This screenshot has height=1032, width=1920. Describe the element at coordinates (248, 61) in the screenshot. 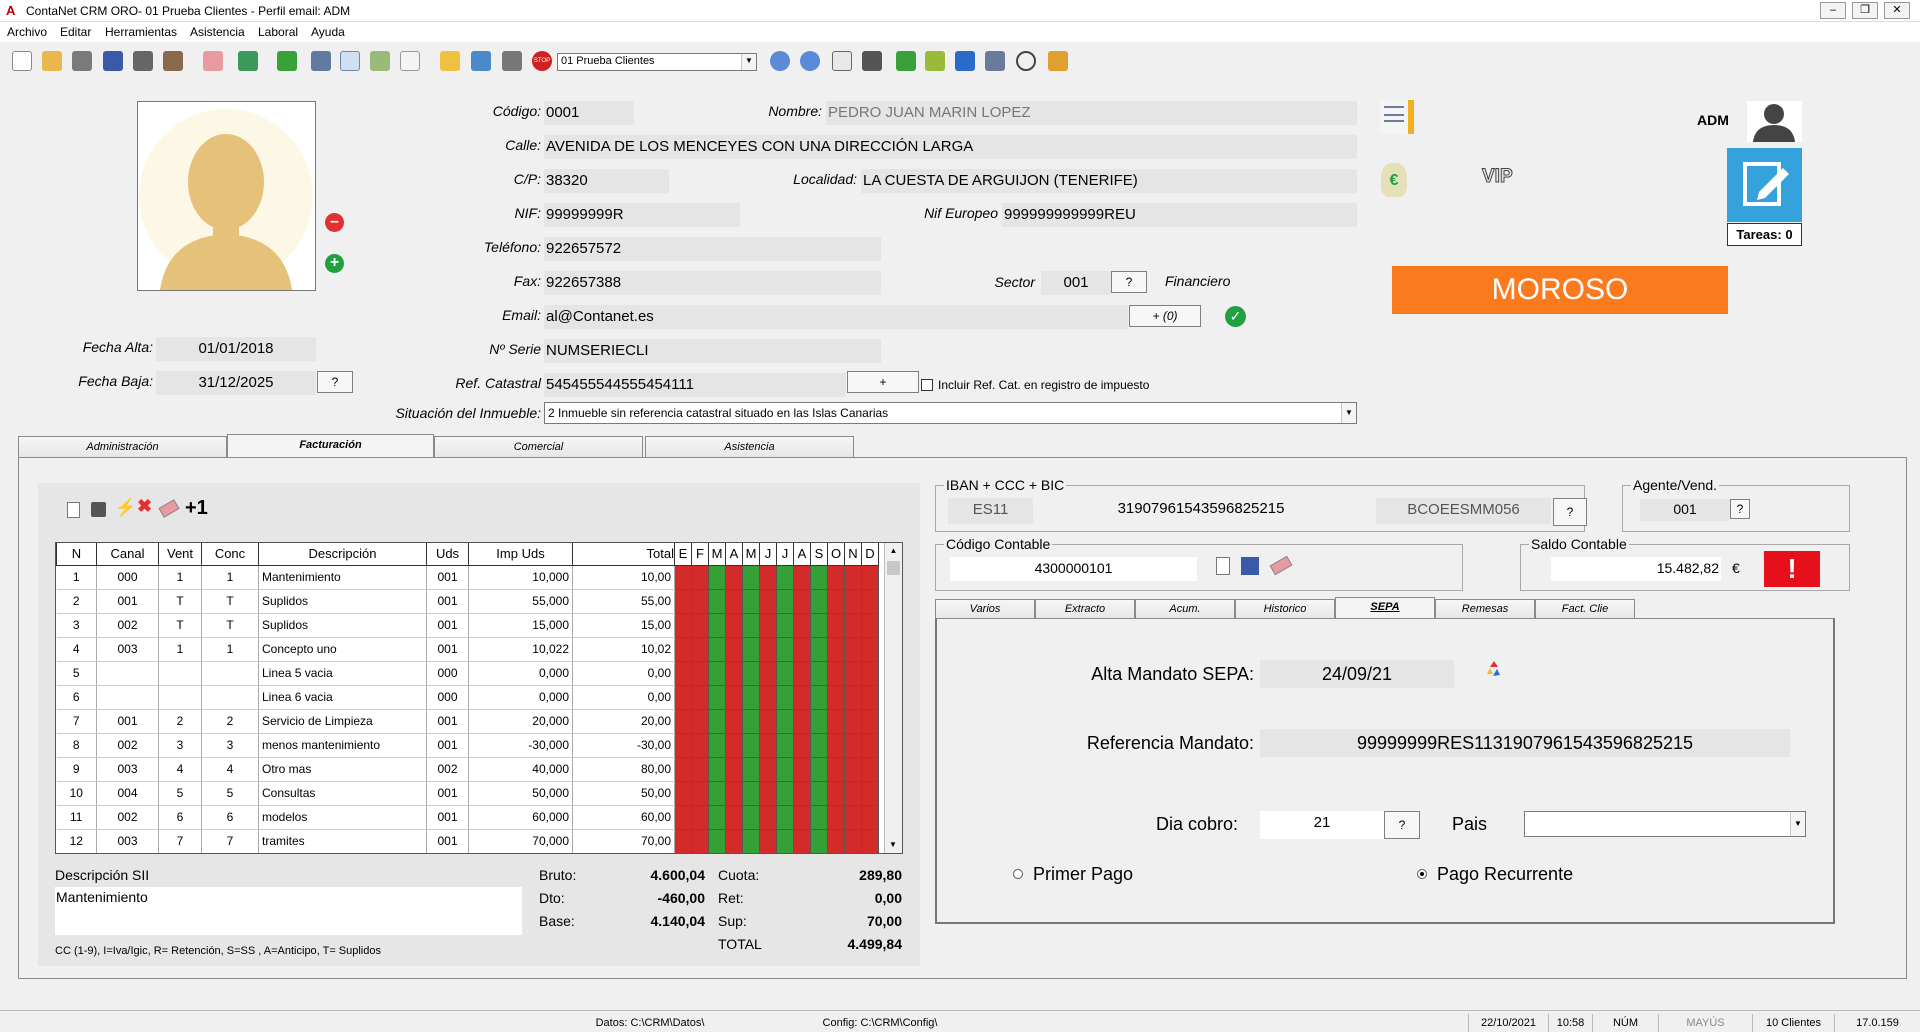

I see `users-icon` at that location.